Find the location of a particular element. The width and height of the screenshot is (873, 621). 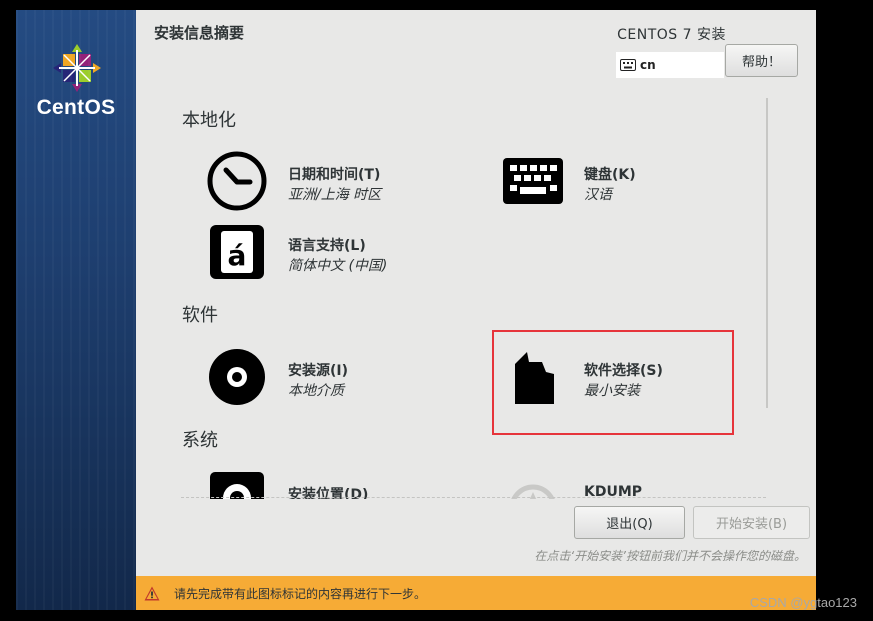

spoke-install-source: 安装源(I) 本地介质 is located at coordinates (336, 377).